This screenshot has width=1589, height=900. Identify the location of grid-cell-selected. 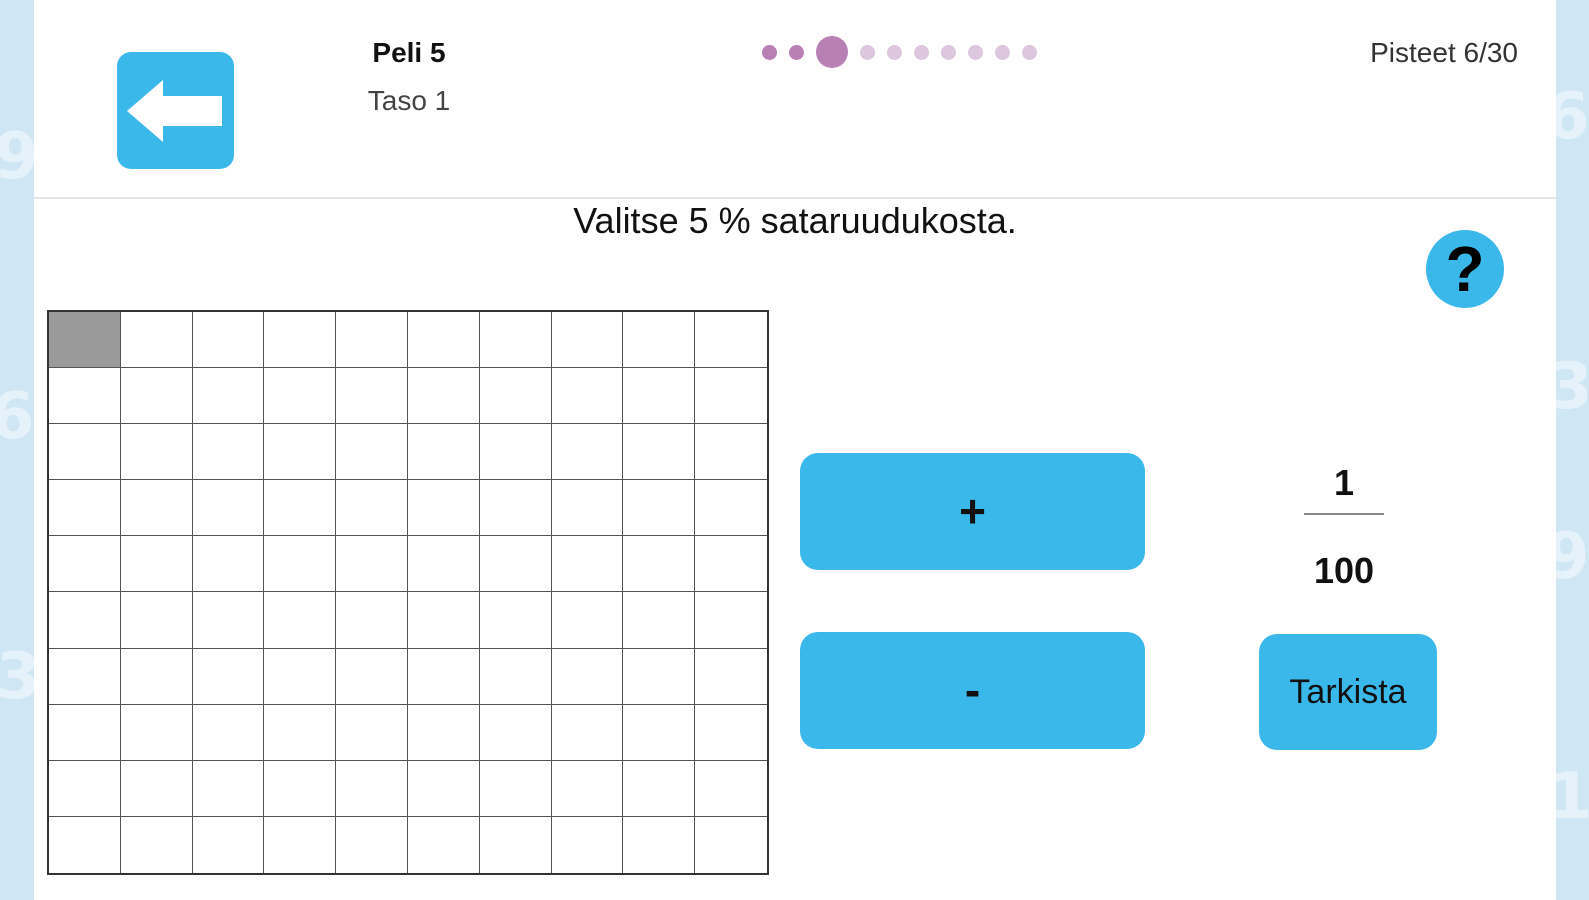
(85, 340).